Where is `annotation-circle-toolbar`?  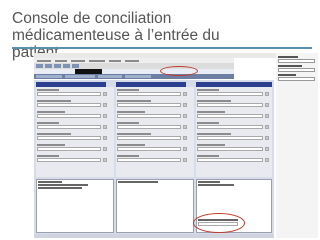 annotation-circle-toolbar is located at coordinates (179, 71).